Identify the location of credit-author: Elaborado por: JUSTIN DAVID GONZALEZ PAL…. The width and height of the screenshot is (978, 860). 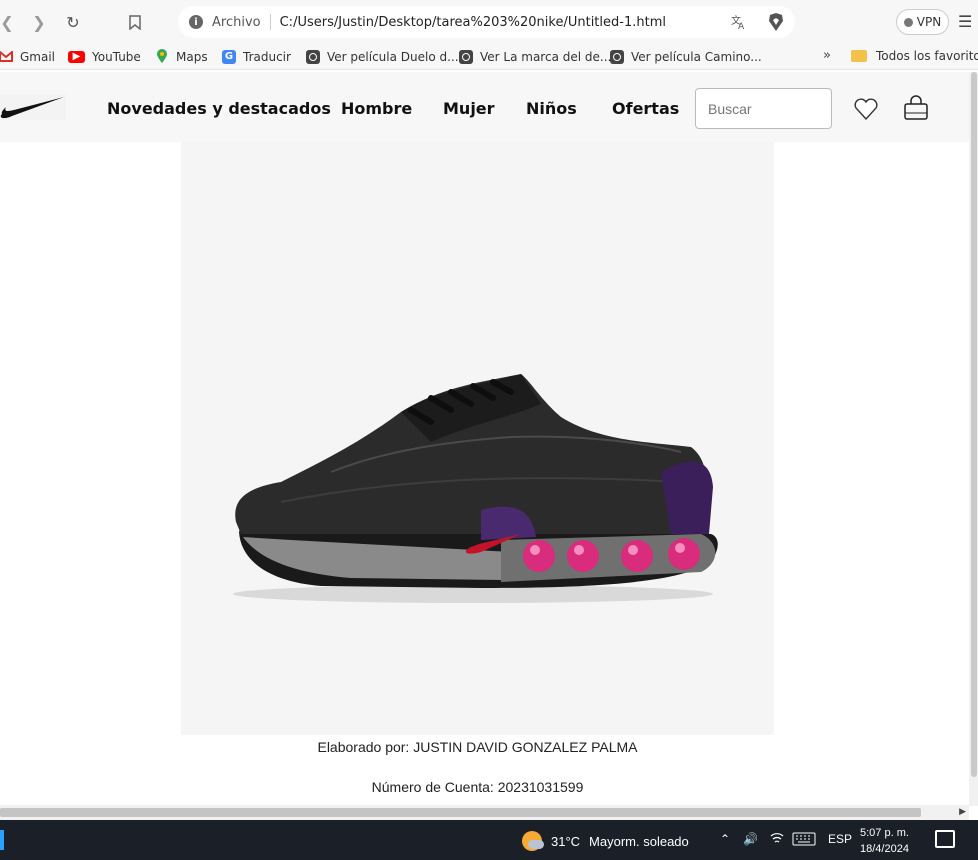
(477, 747).